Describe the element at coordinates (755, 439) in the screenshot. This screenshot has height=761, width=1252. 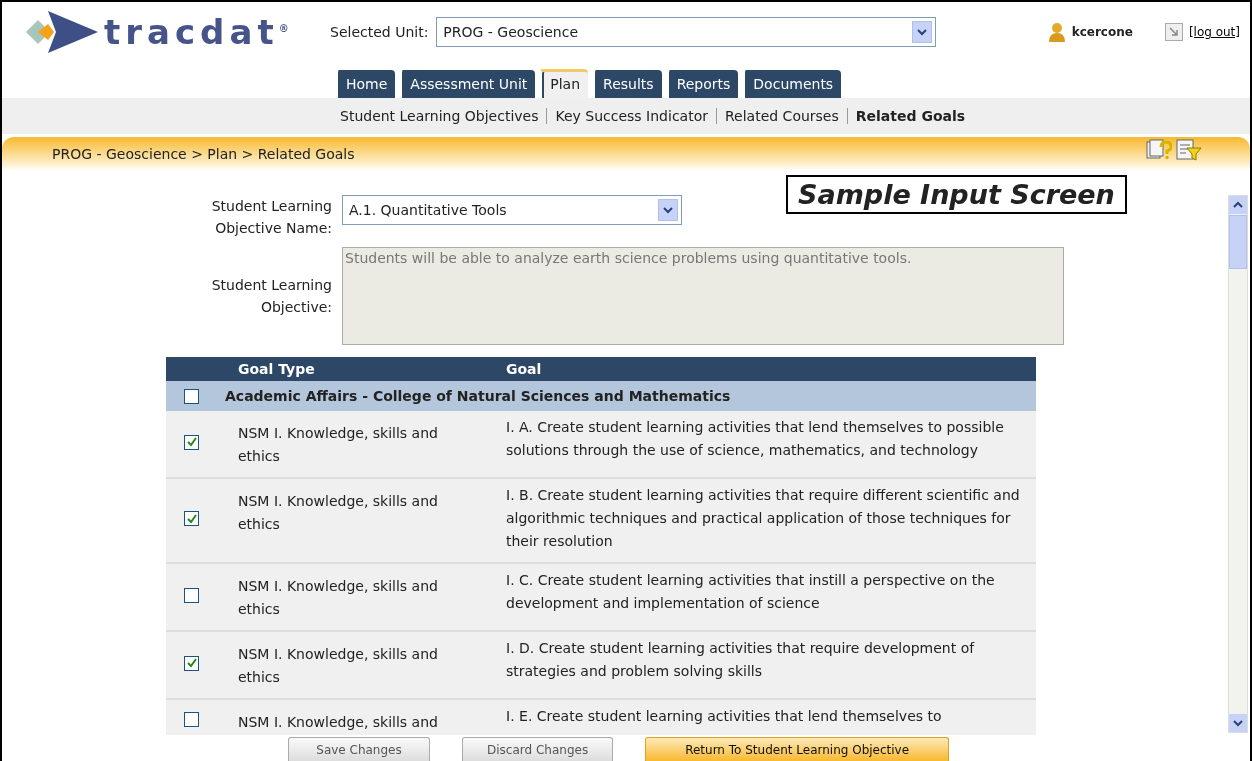
I see `table-cell-text: I. A. Create student learning activities that lend themselves to possible solutions through the use of science, mathematics, and technology` at that location.